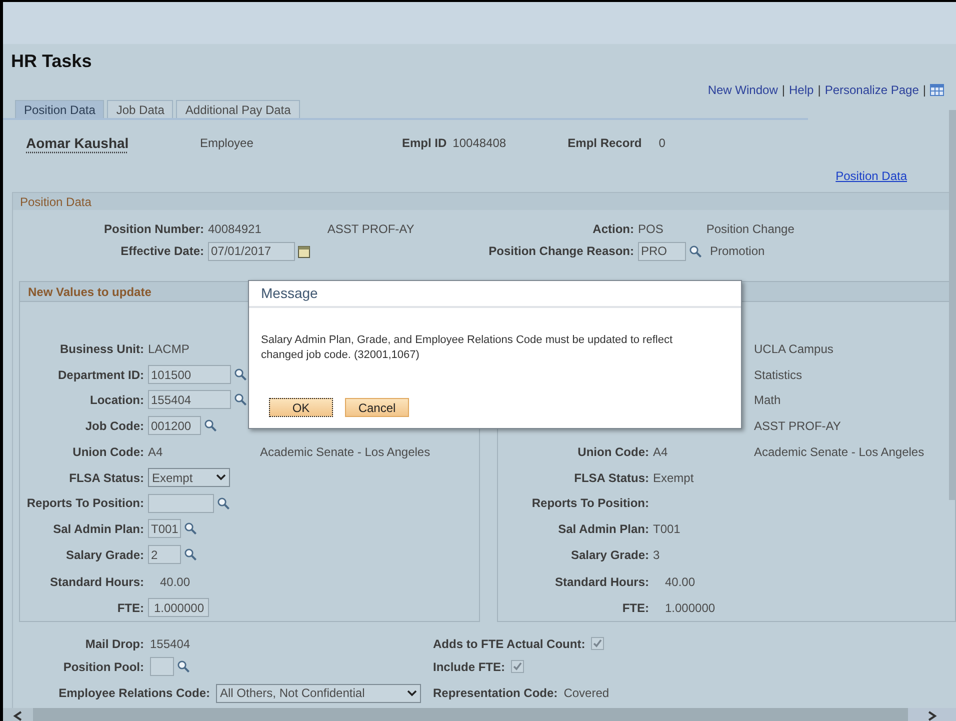  I want to click on field-description: Position Change, so click(750, 229).